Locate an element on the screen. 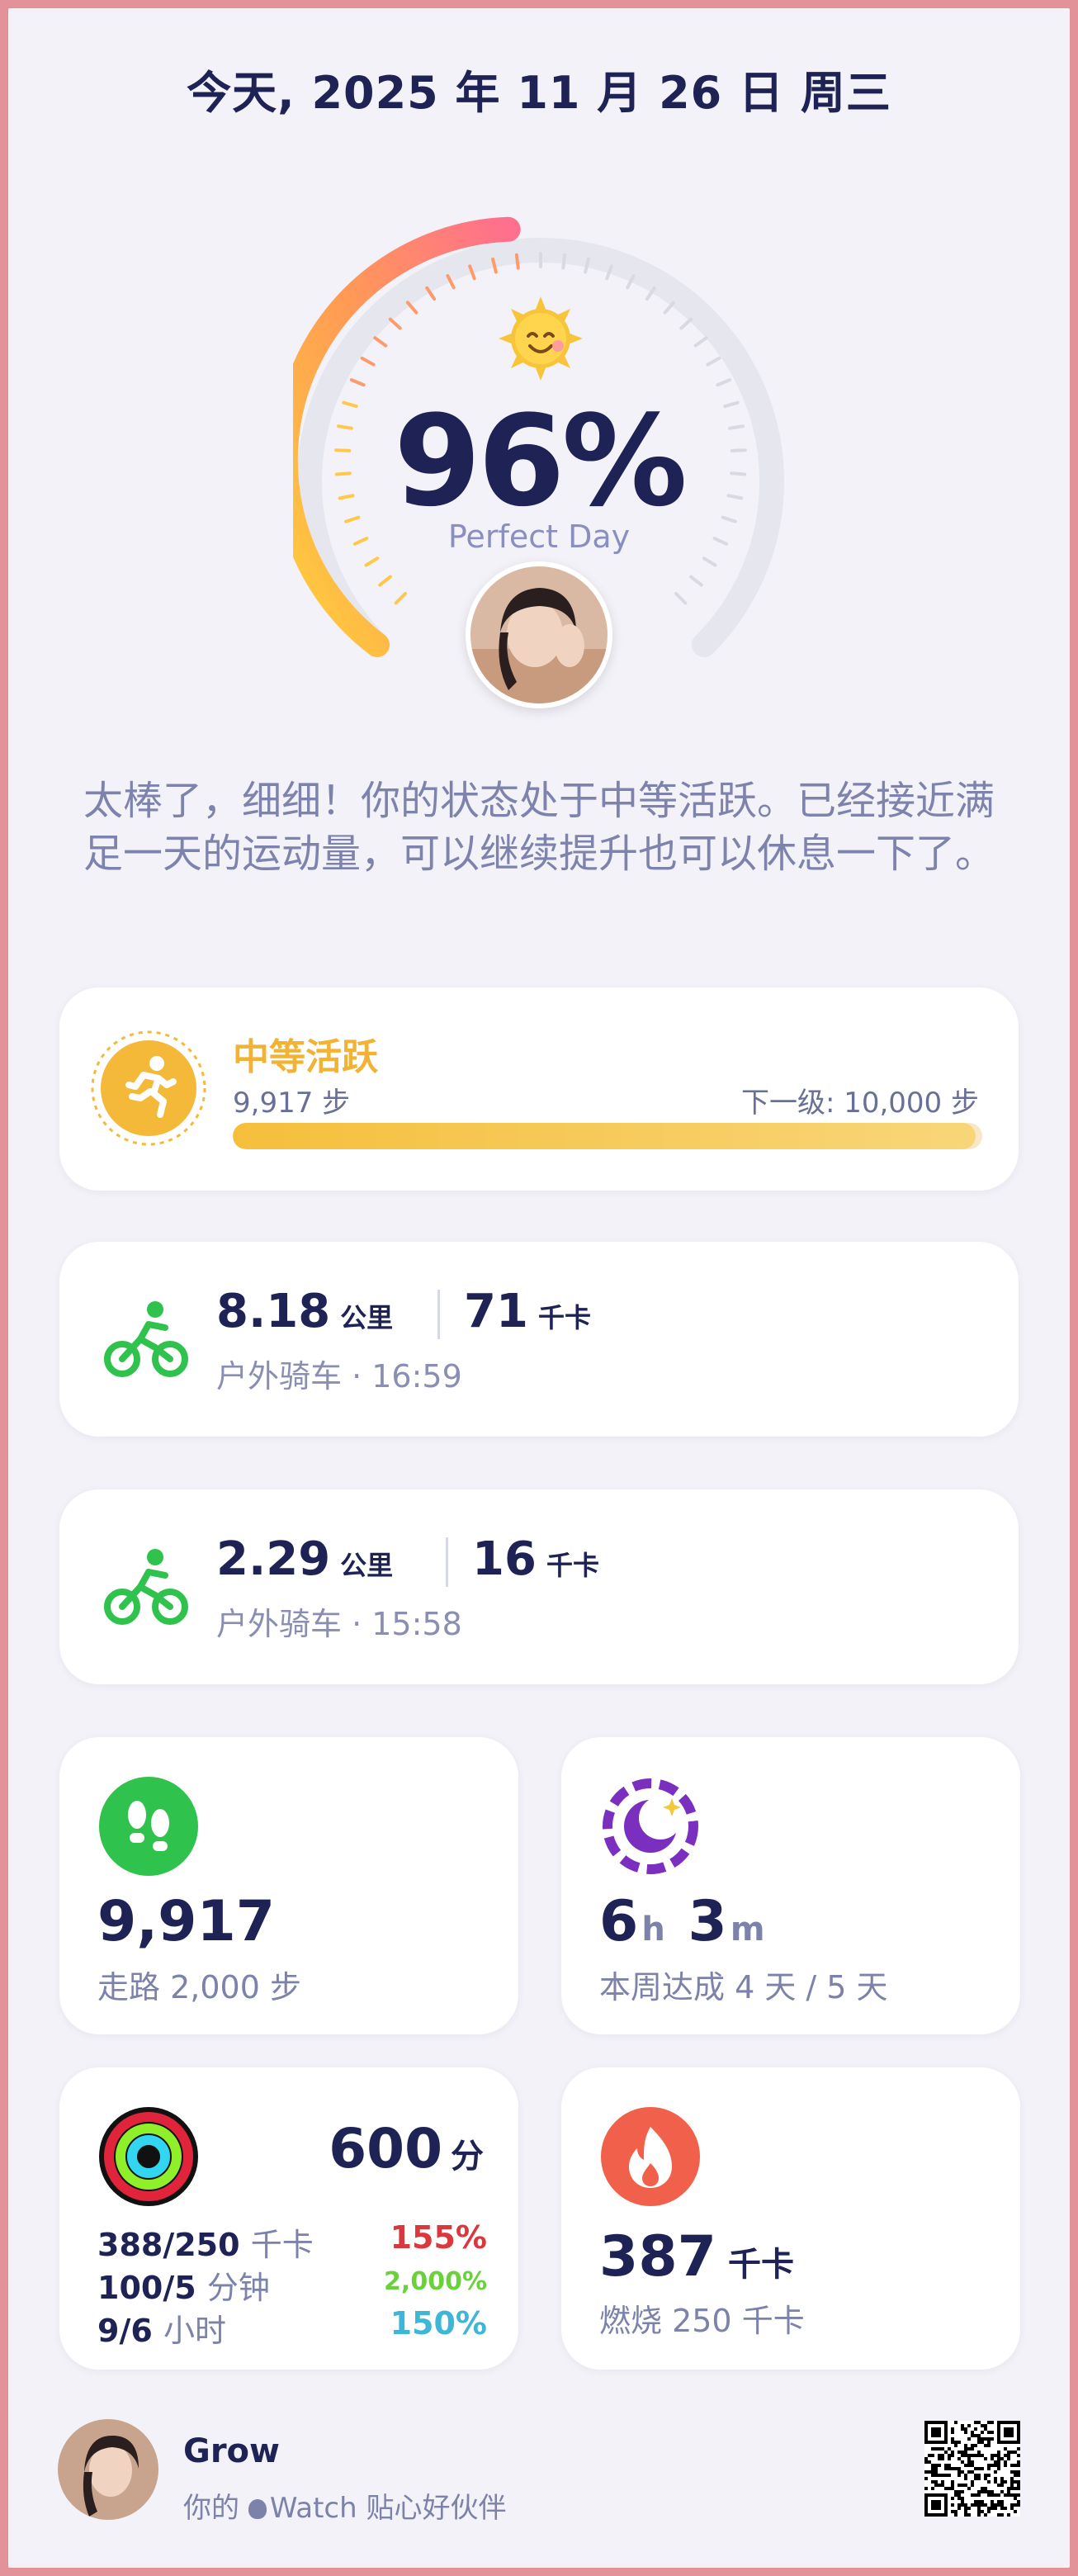 The height and width of the screenshot is (2576, 1078). activity-level-title: 中等活跃 is located at coordinates (305, 1057).